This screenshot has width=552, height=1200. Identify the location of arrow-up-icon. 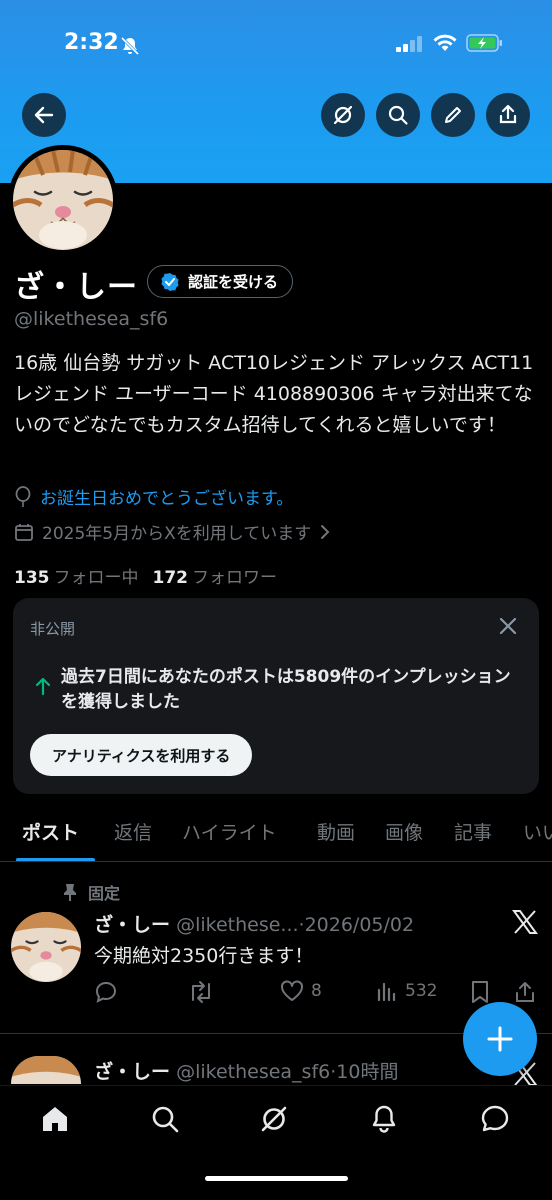
(43, 686).